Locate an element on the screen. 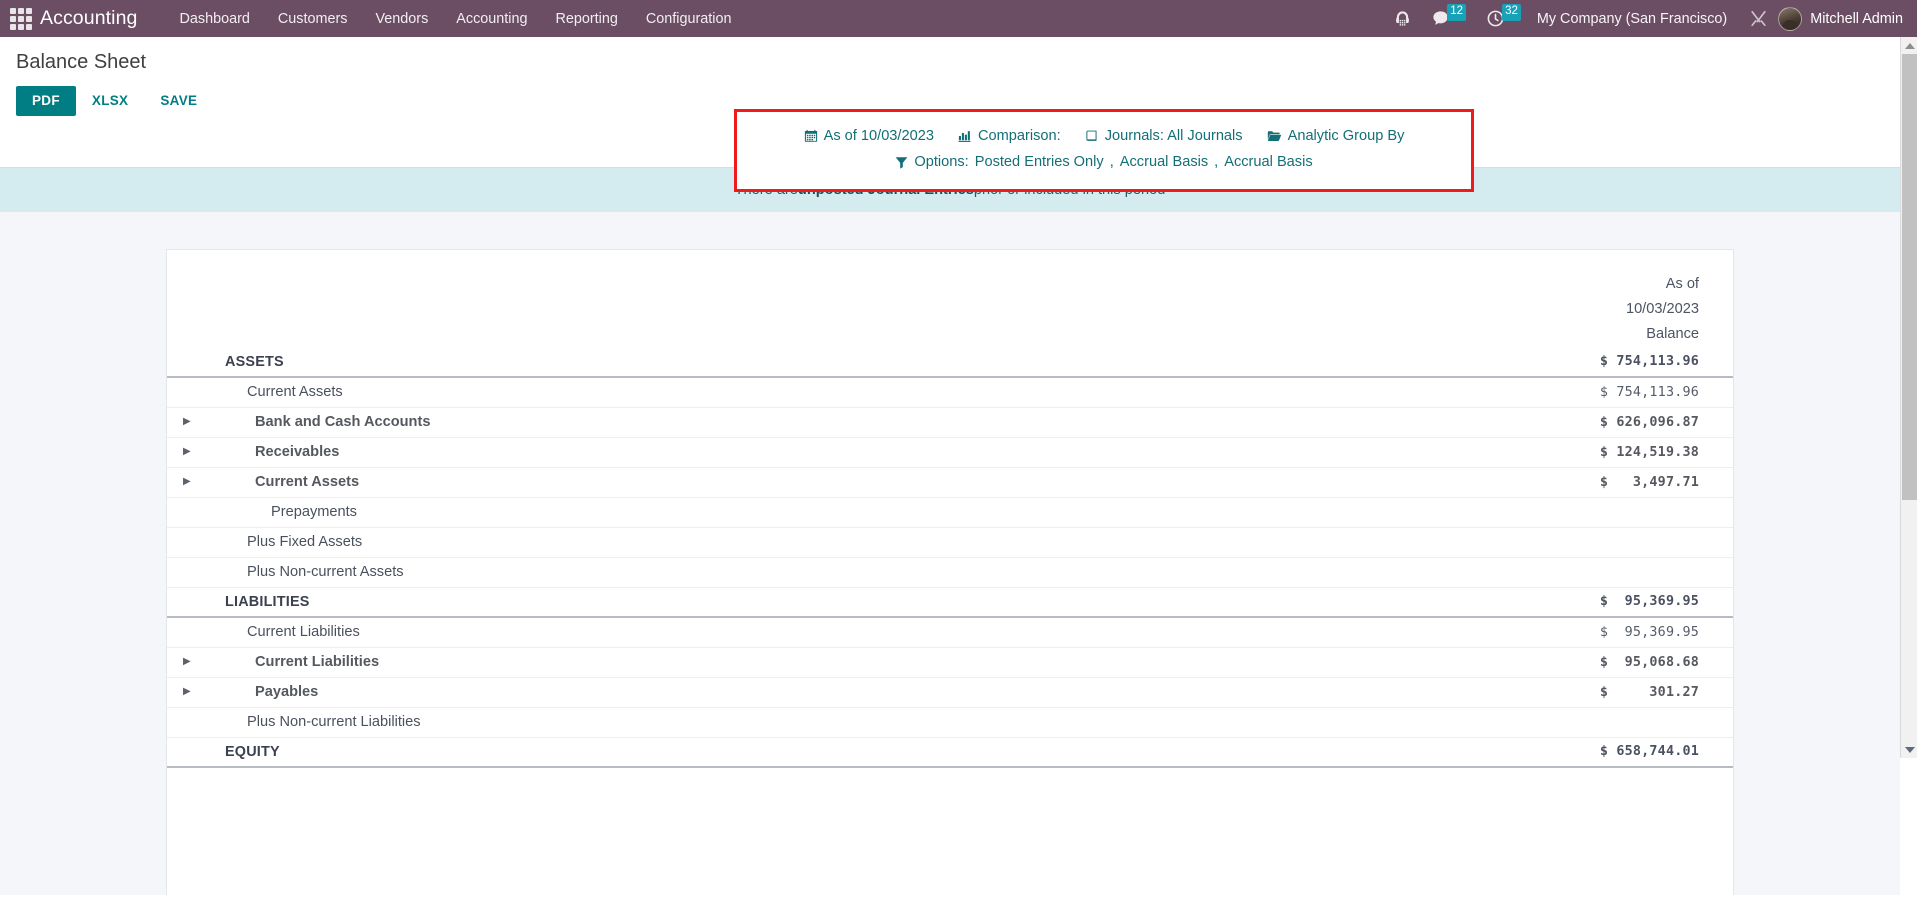  table-row: Plus Fixed Assets is located at coordinates (950, 542).